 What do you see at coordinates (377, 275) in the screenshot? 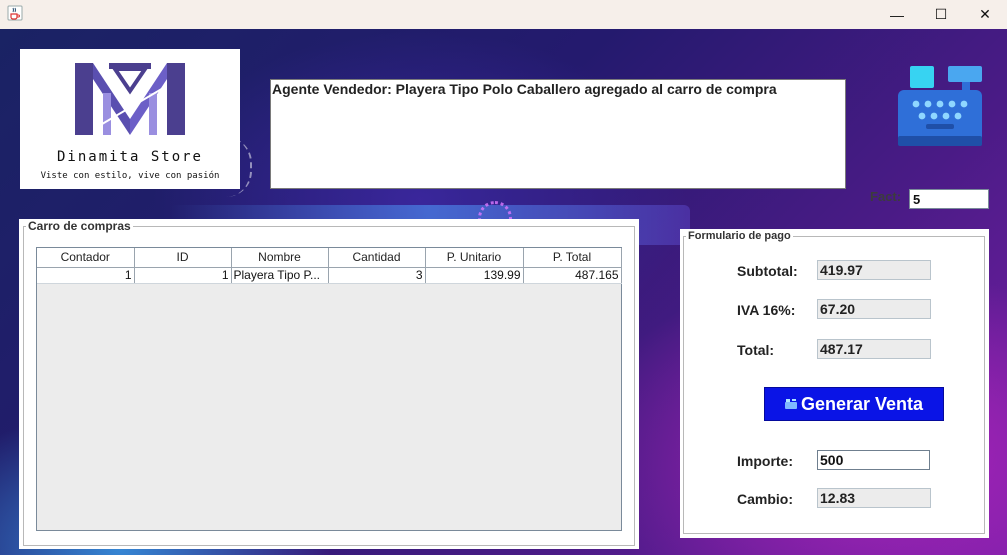
I see `cell-cantidad: 3` at bounding box center [377, 275].